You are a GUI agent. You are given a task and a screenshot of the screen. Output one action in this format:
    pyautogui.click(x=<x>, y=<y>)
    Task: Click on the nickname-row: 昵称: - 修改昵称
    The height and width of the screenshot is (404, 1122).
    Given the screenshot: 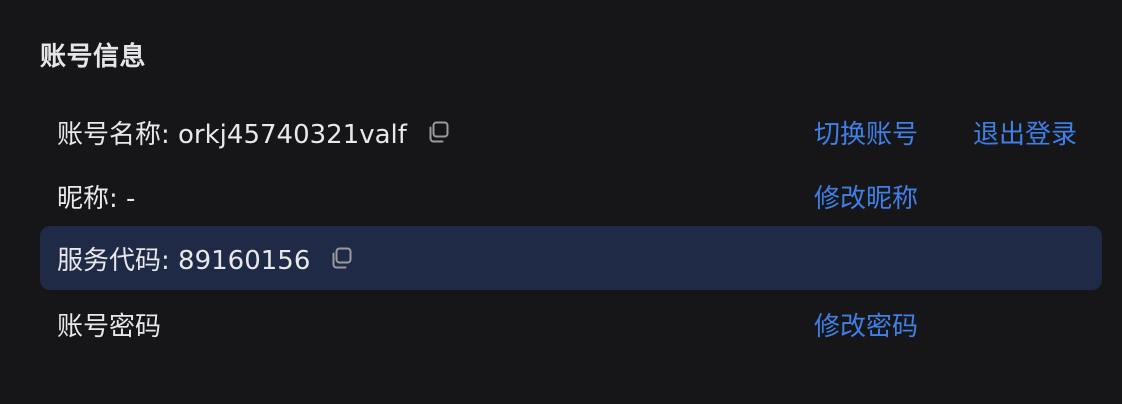 What is the action you would take?
    pyautogui.click(x=571, y=196)
    